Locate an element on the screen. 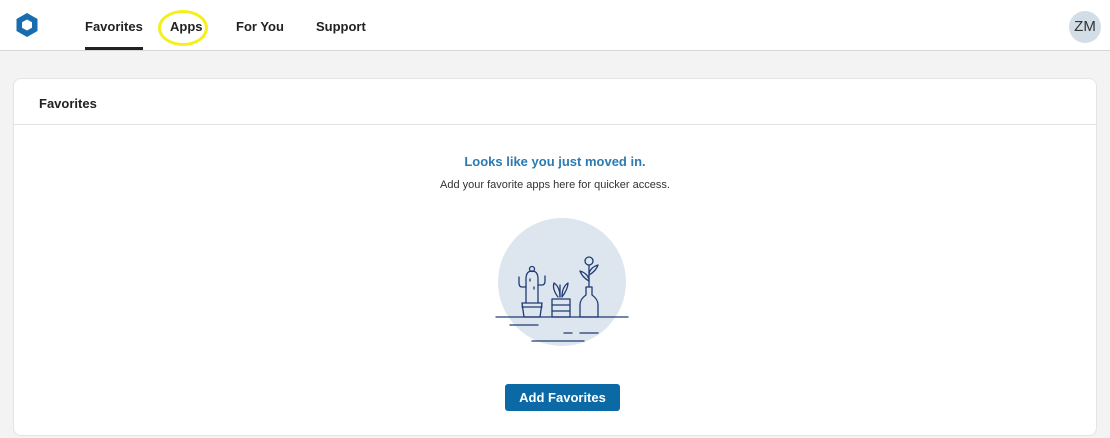 The width and height of the screenshot is (1110, 438). add-favorites-button: Add Favorites is located at coordinates (562, 397).